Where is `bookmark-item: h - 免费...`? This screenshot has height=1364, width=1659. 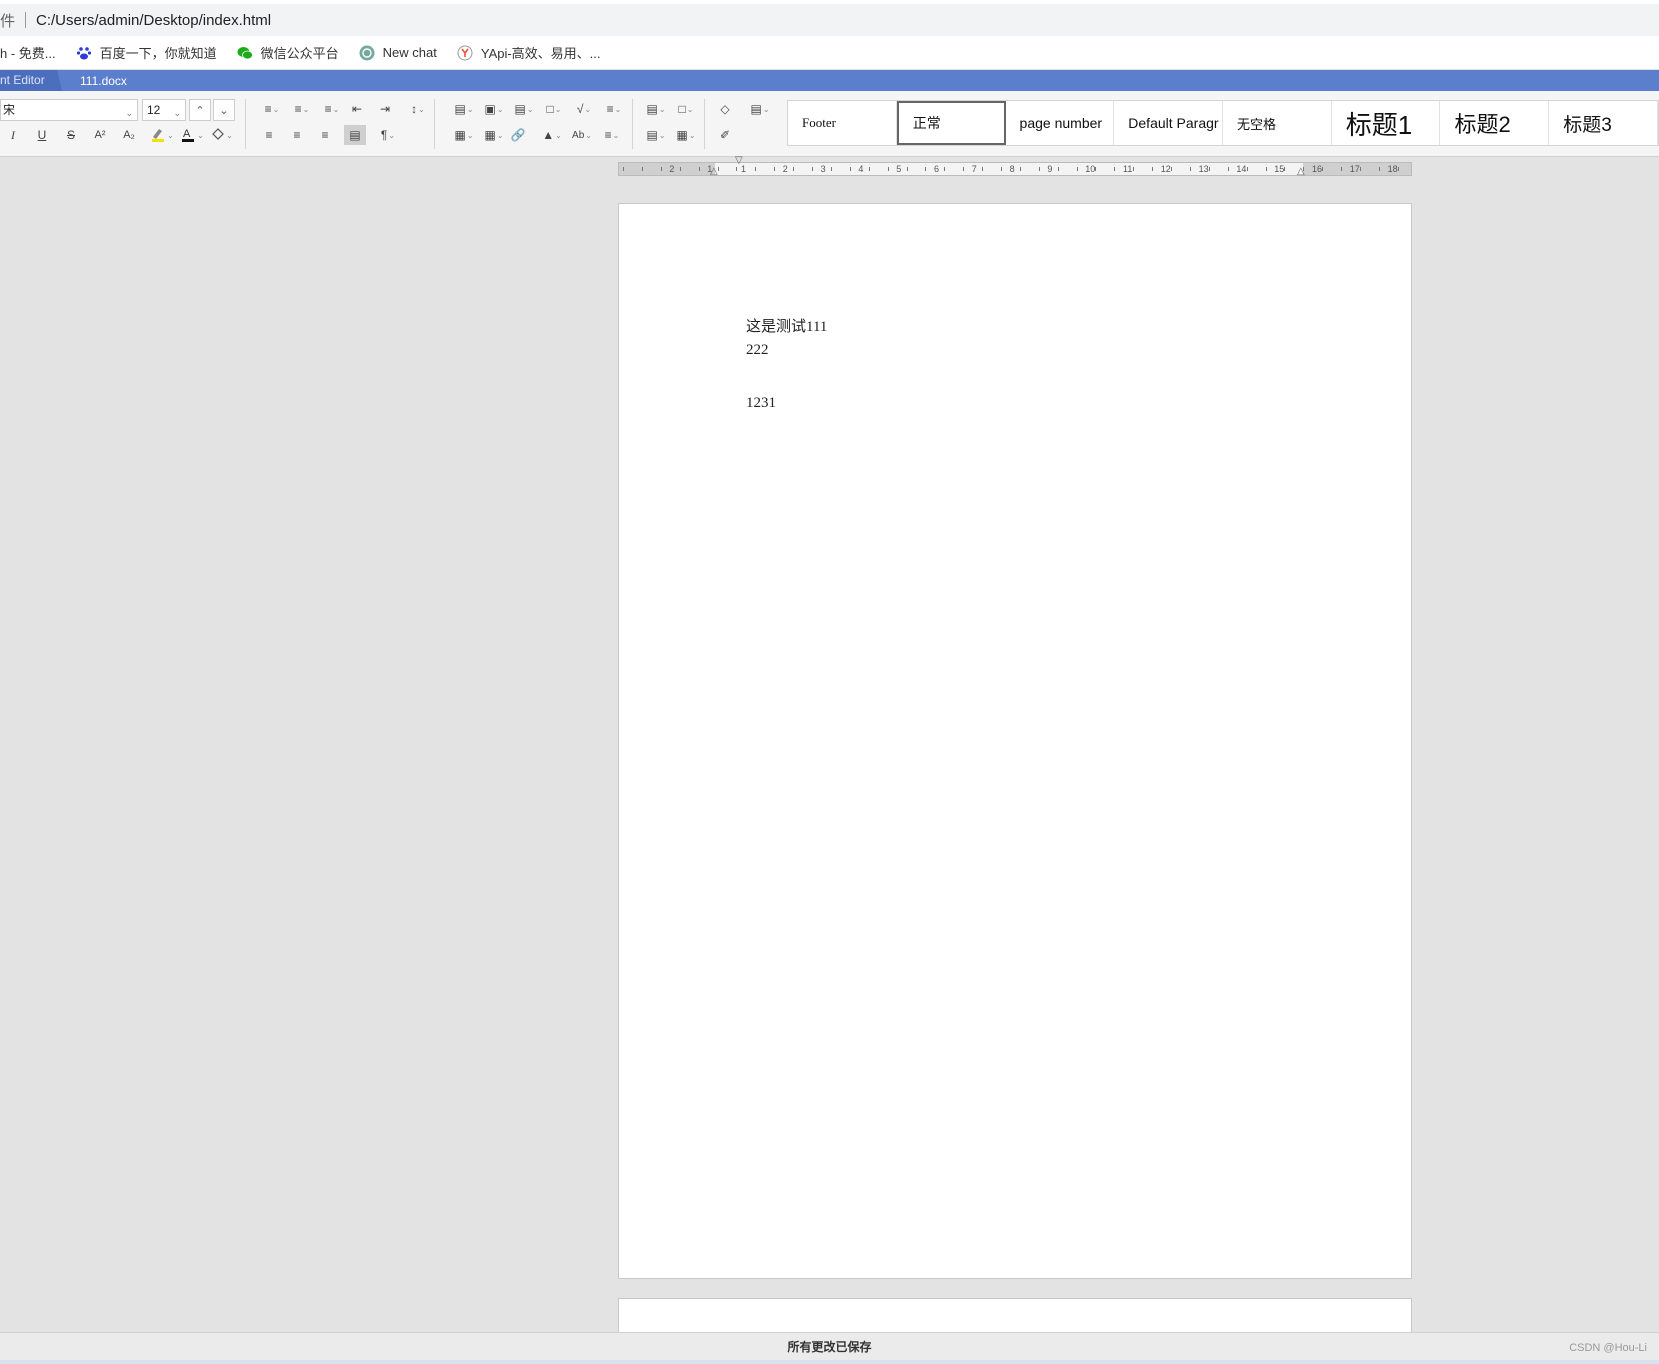
bookmark-item: h - 免费... is located at coordinates (28, 52).